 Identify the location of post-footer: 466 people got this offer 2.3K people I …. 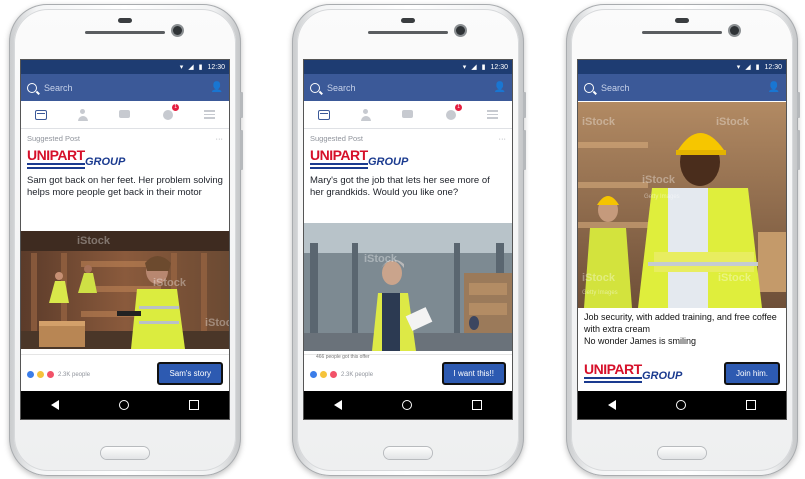
(408, 372).